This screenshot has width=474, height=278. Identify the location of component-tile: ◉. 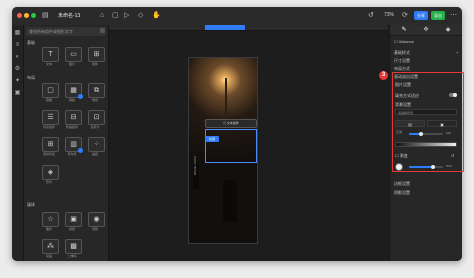
(96, 219).